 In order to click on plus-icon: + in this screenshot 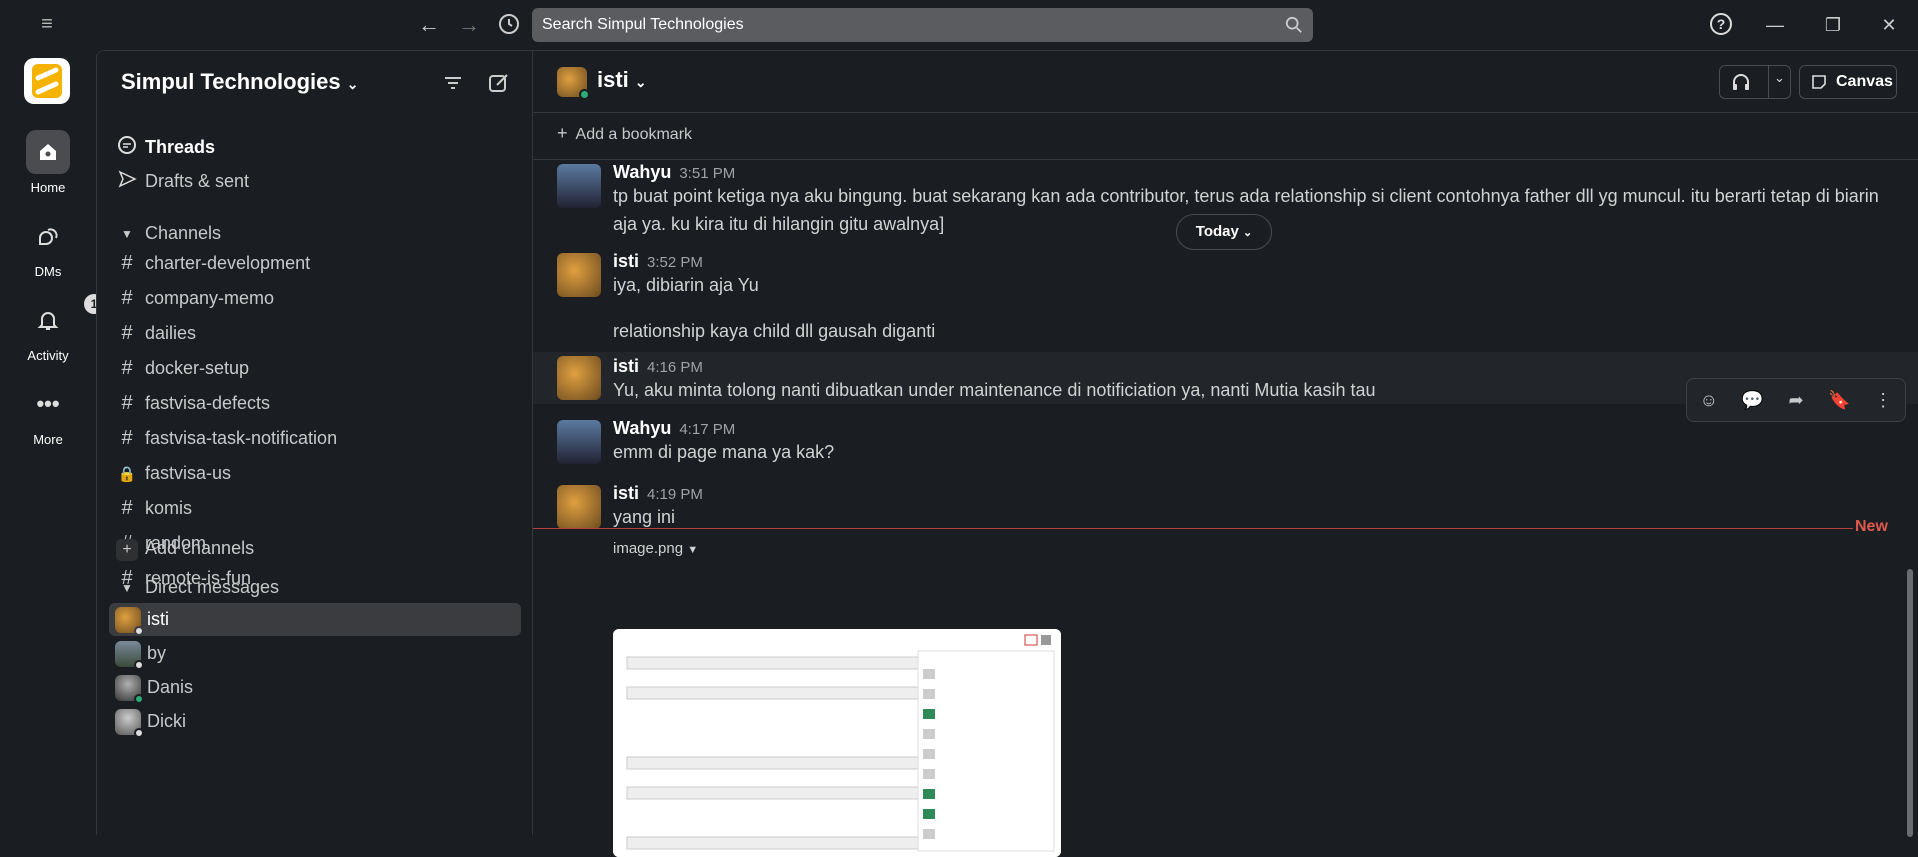, I will do `click(562, 133)`.